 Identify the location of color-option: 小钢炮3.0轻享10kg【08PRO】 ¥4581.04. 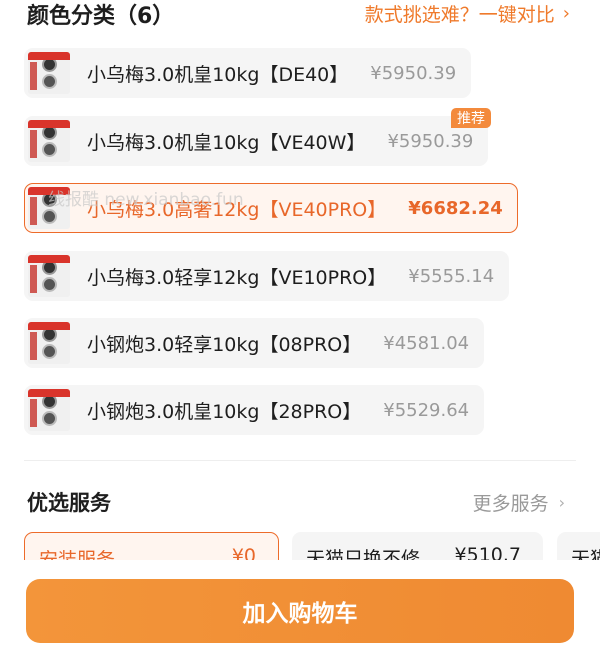
(254, 343).